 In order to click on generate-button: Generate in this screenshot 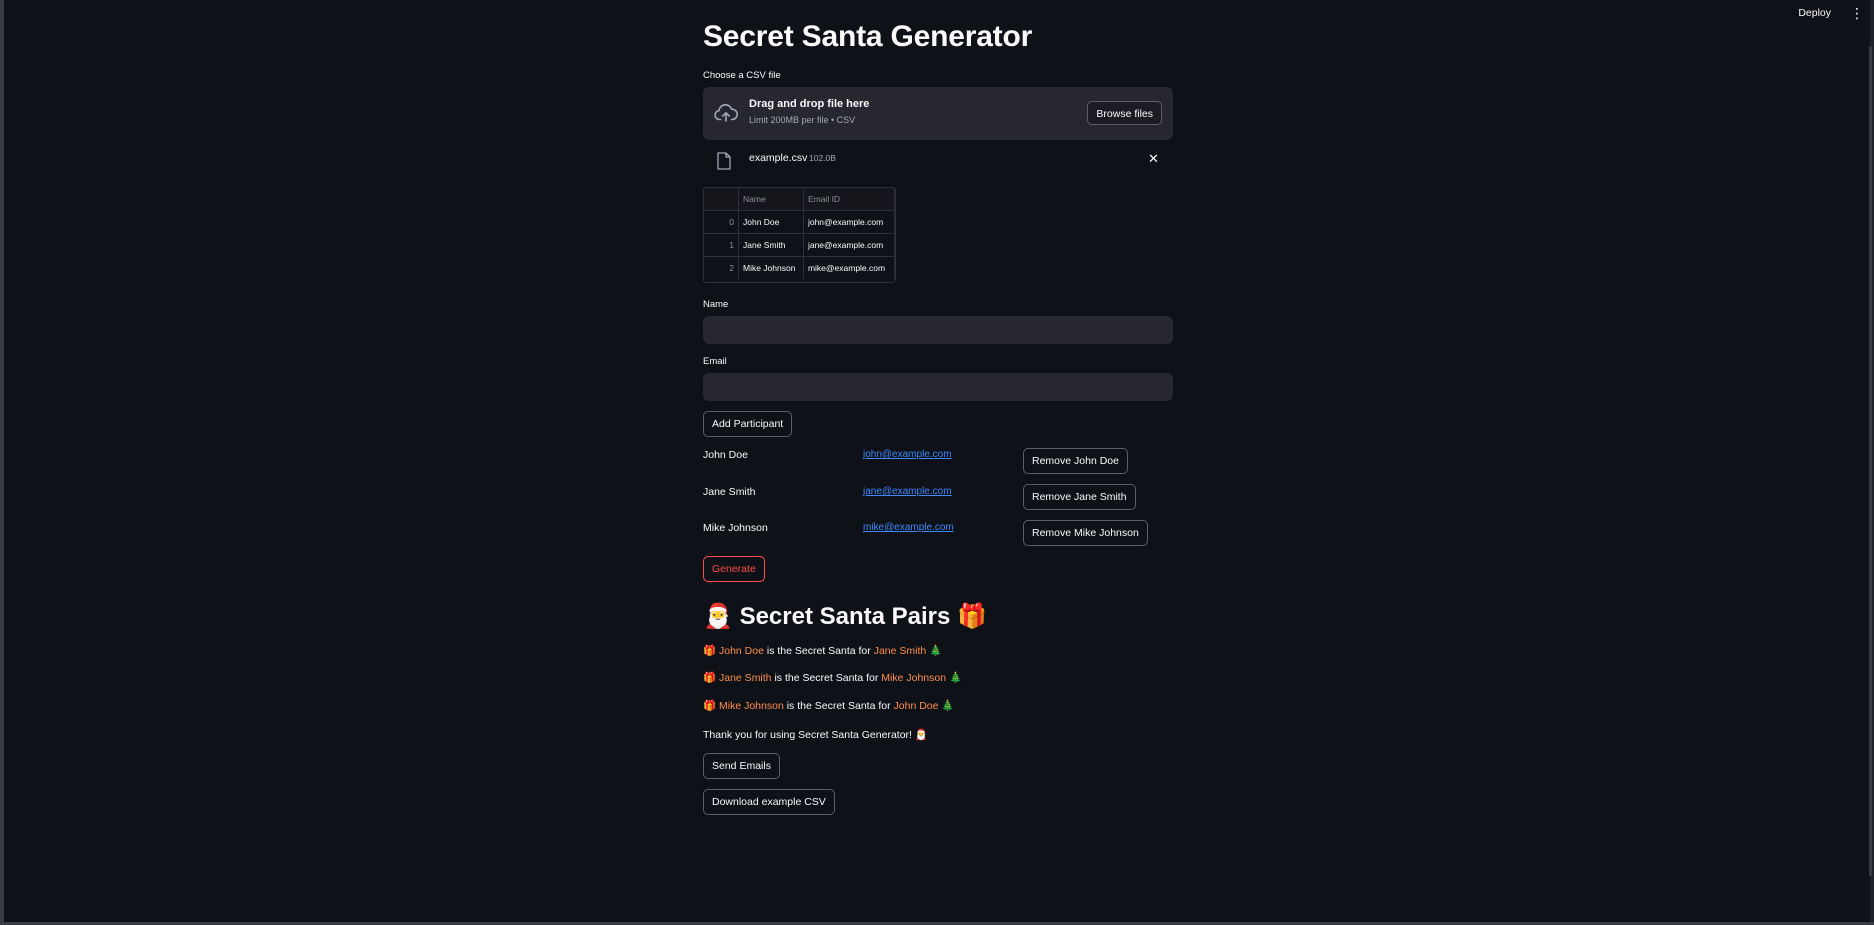, I will do `click(734, 569)`.